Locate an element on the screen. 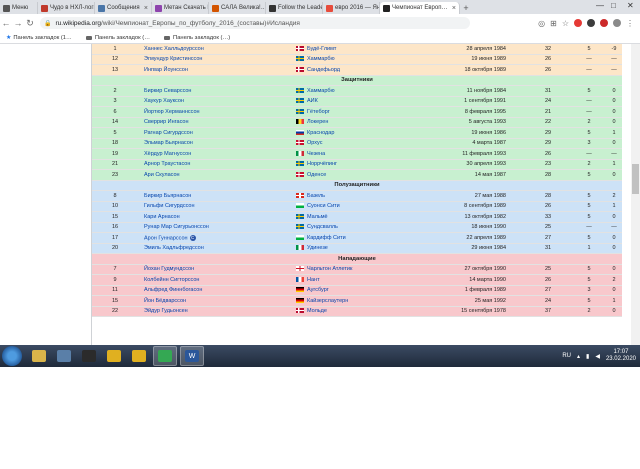  page-scrollbar is located at coordinates (635, 194).